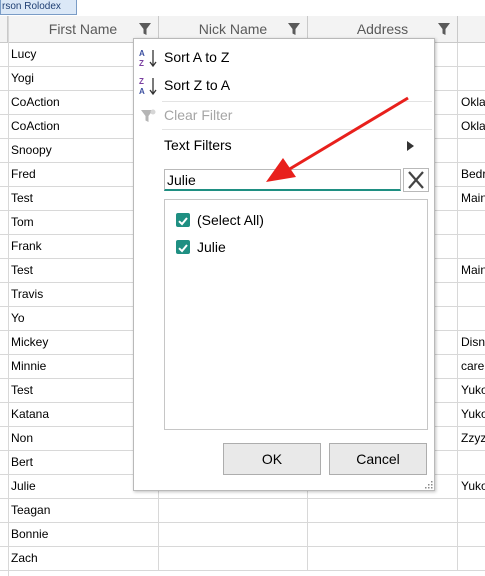 The width and height of the screenshot is (485, 576). I want to click on text-filters-item: Text Filters, so click(283, 145).